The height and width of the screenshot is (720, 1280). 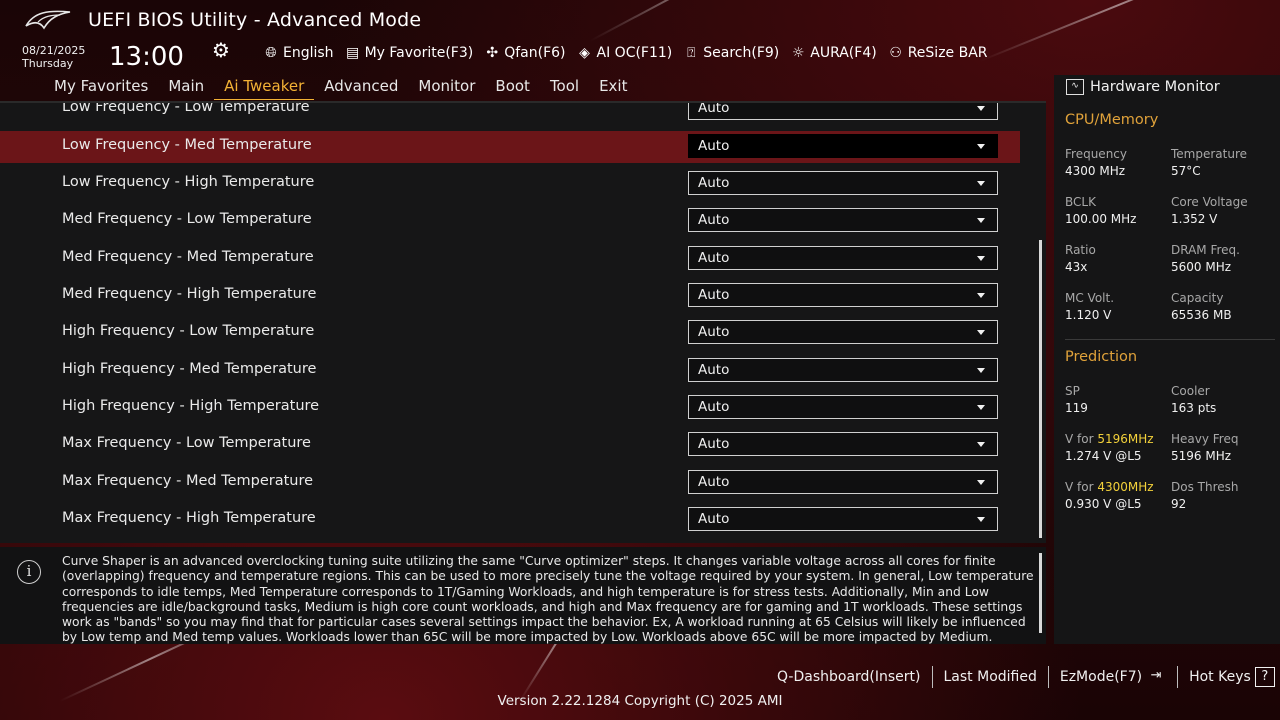 What do you see at coordinates (1205, 487) in the screenshot?
I see `hw-label: Dos Thresh` at bounding box center [1205, 487].